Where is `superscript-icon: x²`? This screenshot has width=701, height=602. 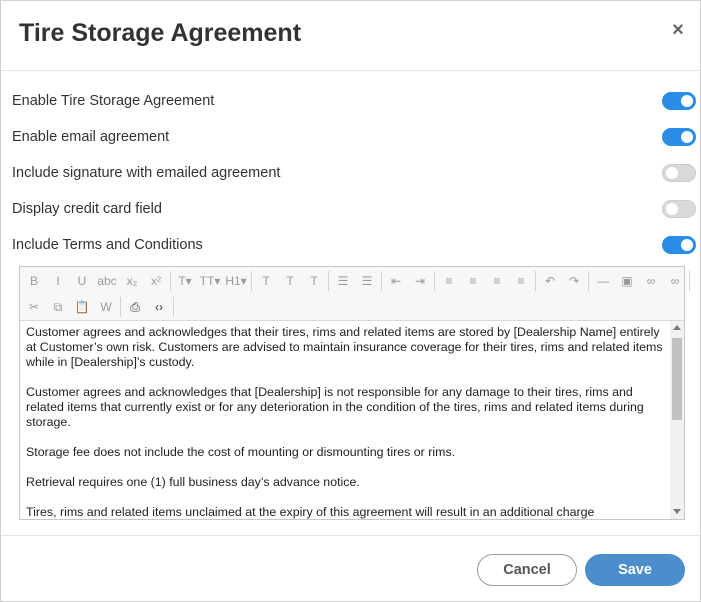 superscript-icon: x² is located at coordinates (156, 281).